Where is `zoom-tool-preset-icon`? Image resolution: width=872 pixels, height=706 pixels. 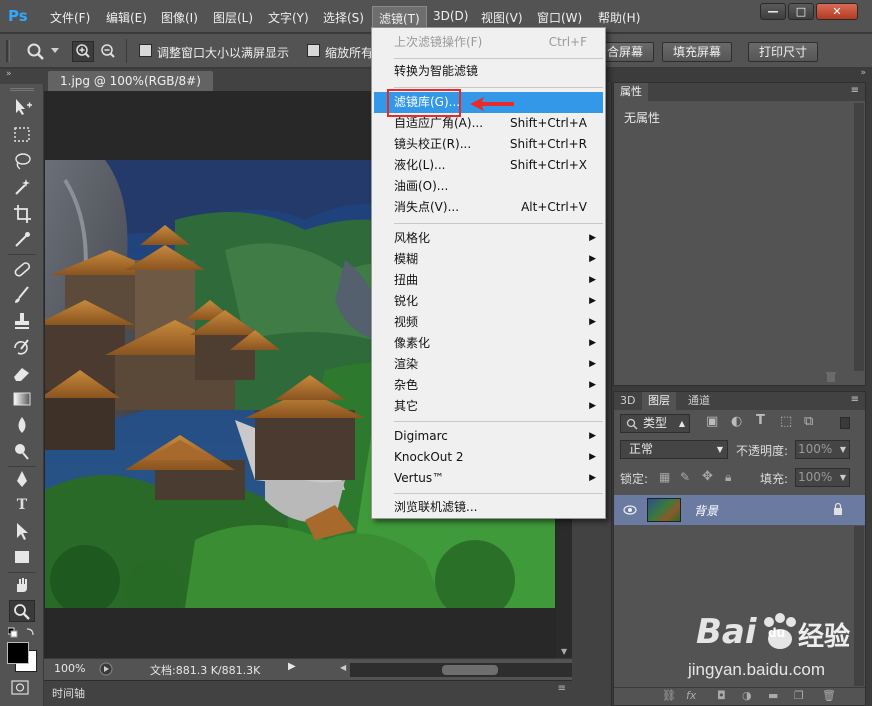 zoom-tool-preset-icon is located at coordinates (36, 51).